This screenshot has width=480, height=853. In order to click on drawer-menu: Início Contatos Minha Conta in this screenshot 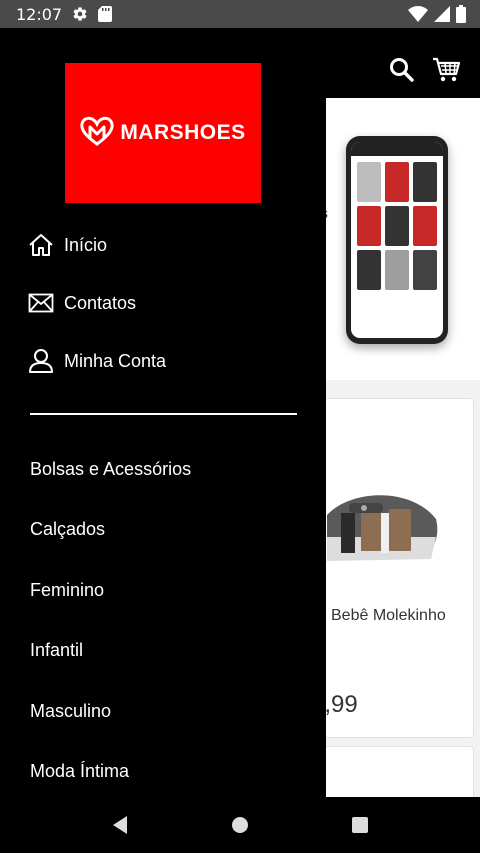, I will do `click(163, 303)`.